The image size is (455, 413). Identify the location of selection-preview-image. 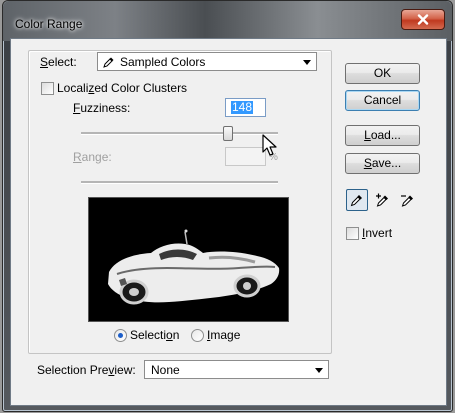
(188, 259).